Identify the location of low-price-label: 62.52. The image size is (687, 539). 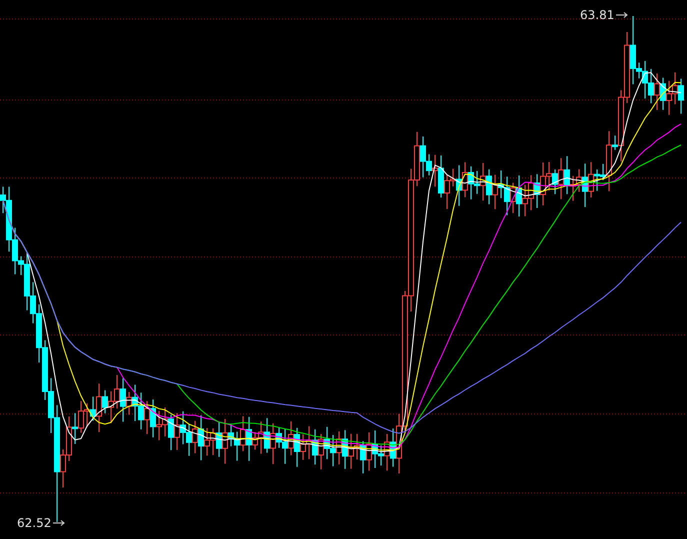
(34, 523).